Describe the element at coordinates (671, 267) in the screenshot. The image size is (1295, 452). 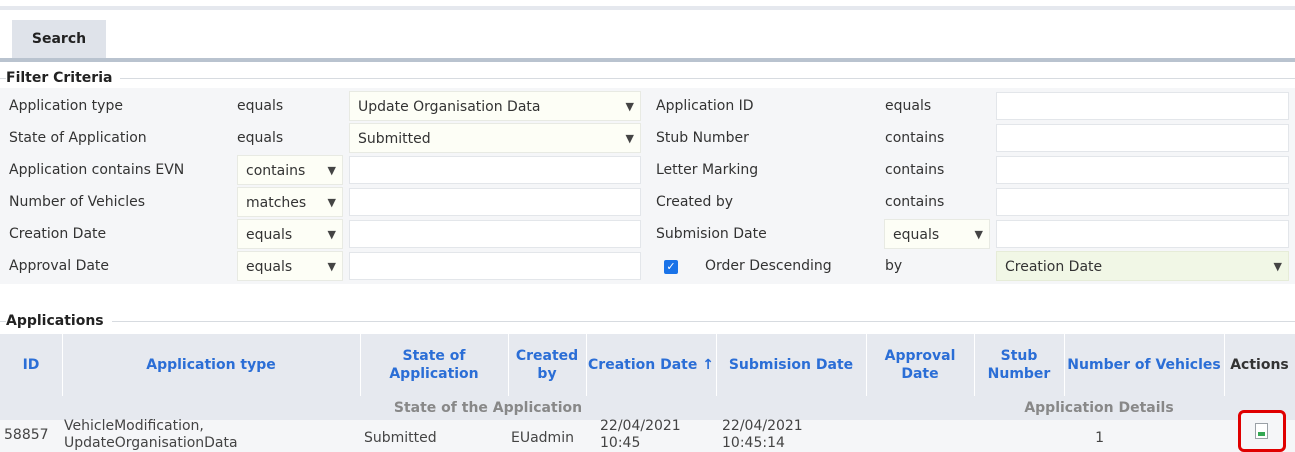
I see `order-descending-checkbox: ✓` at that location.